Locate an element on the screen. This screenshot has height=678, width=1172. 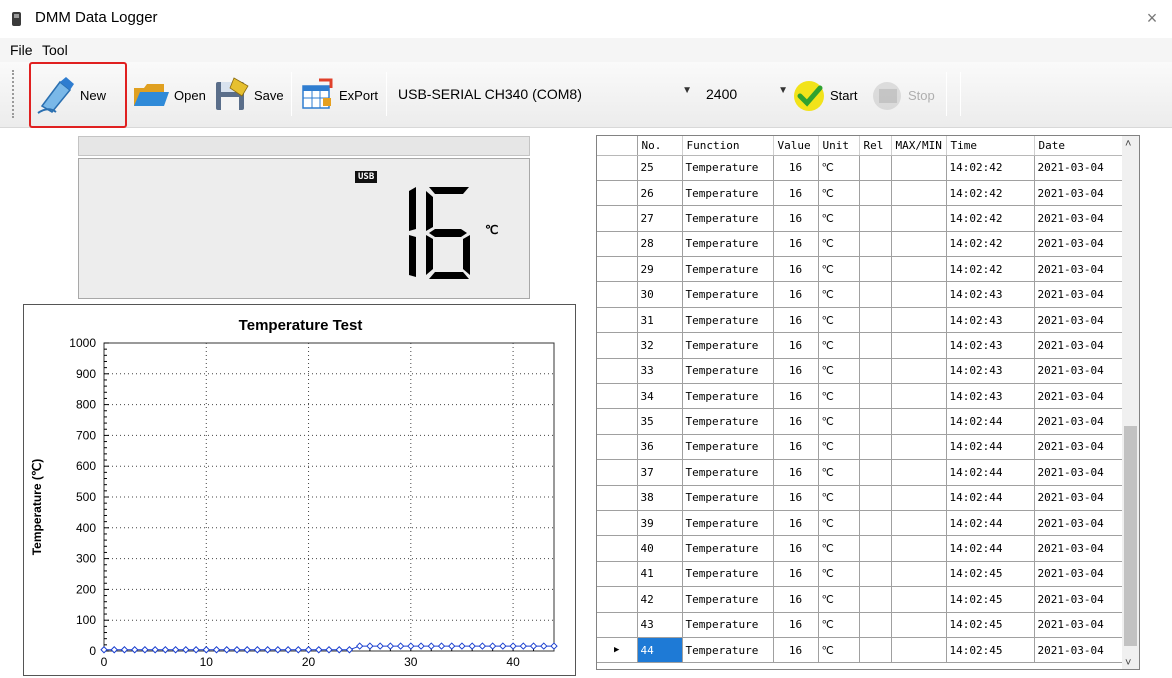
export-button: ExPort is located at coordinates (338, 95).